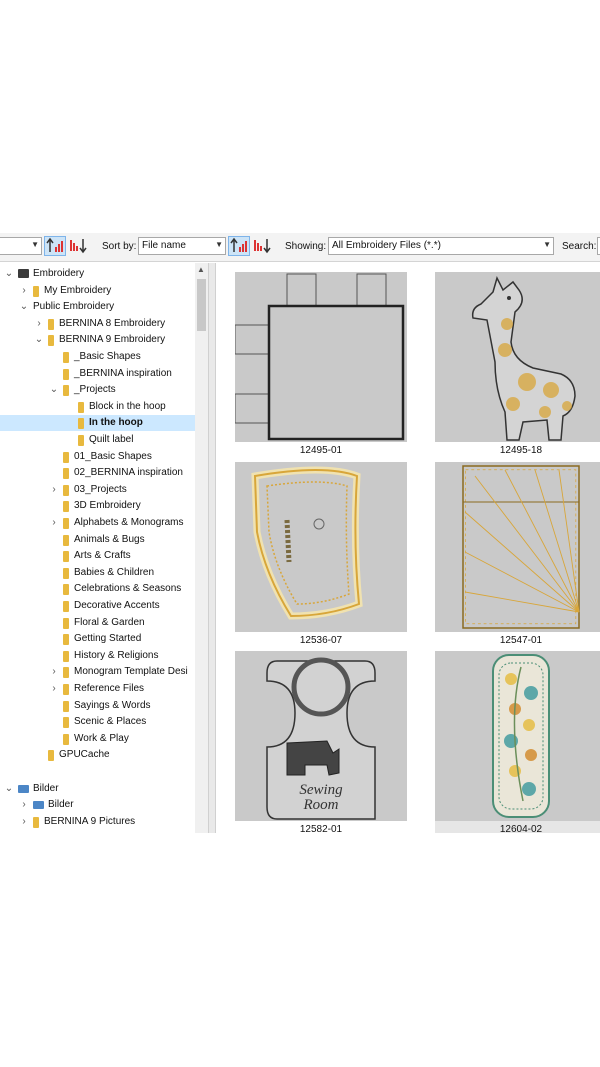  What do you see at coordinates (97, 606) in the screenshot?
I see `tree-item: Decorative Accents` at bounding box center [97, 606].